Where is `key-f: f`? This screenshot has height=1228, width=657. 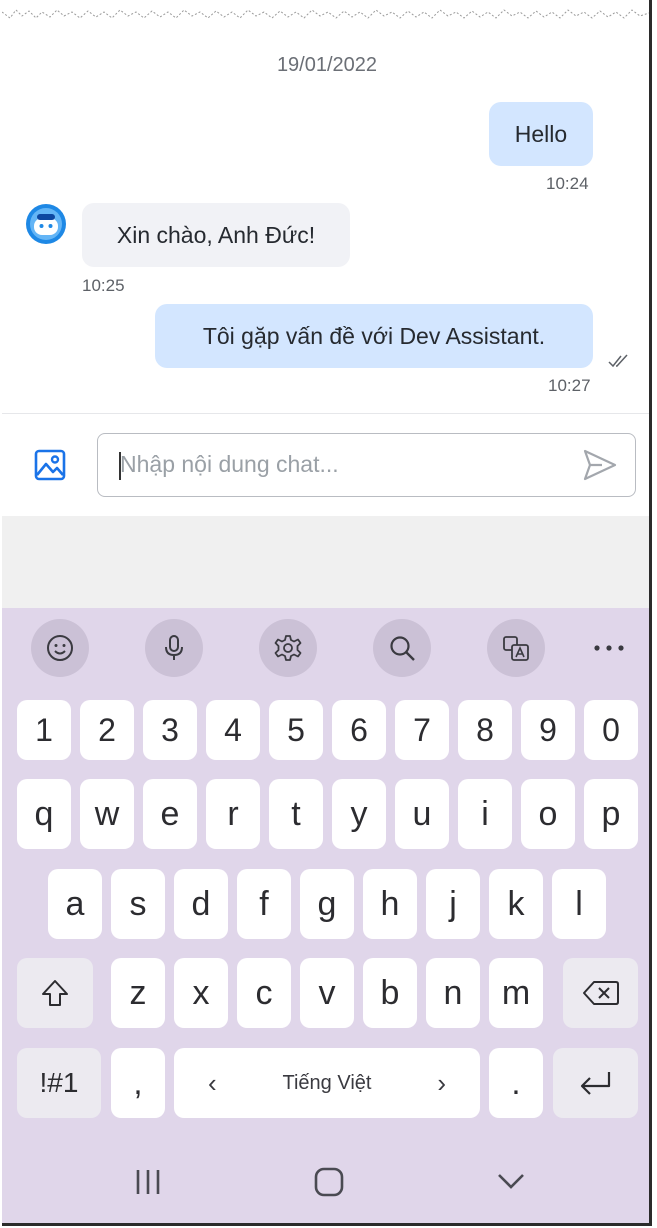 key-f: f is located at coordinates (264, 904).